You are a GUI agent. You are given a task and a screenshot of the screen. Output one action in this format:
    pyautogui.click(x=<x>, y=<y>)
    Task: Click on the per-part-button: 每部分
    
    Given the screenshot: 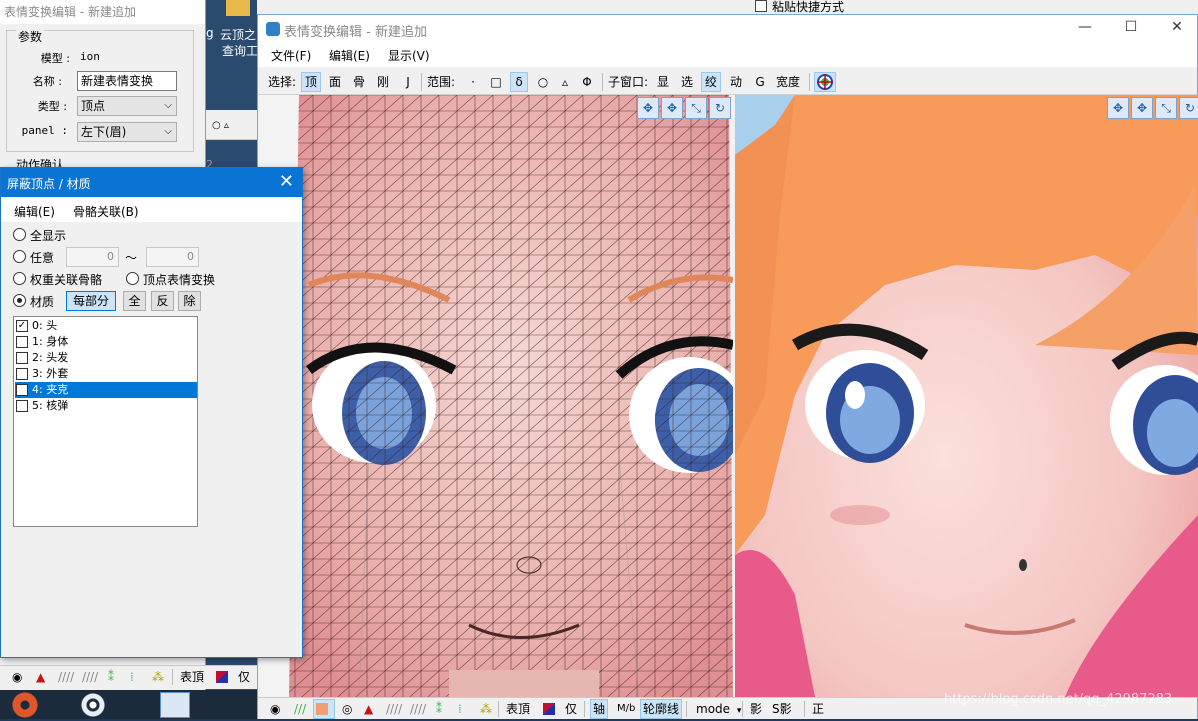 What is the action you would take?
    pyautogui.click(x=91, y=301)
    